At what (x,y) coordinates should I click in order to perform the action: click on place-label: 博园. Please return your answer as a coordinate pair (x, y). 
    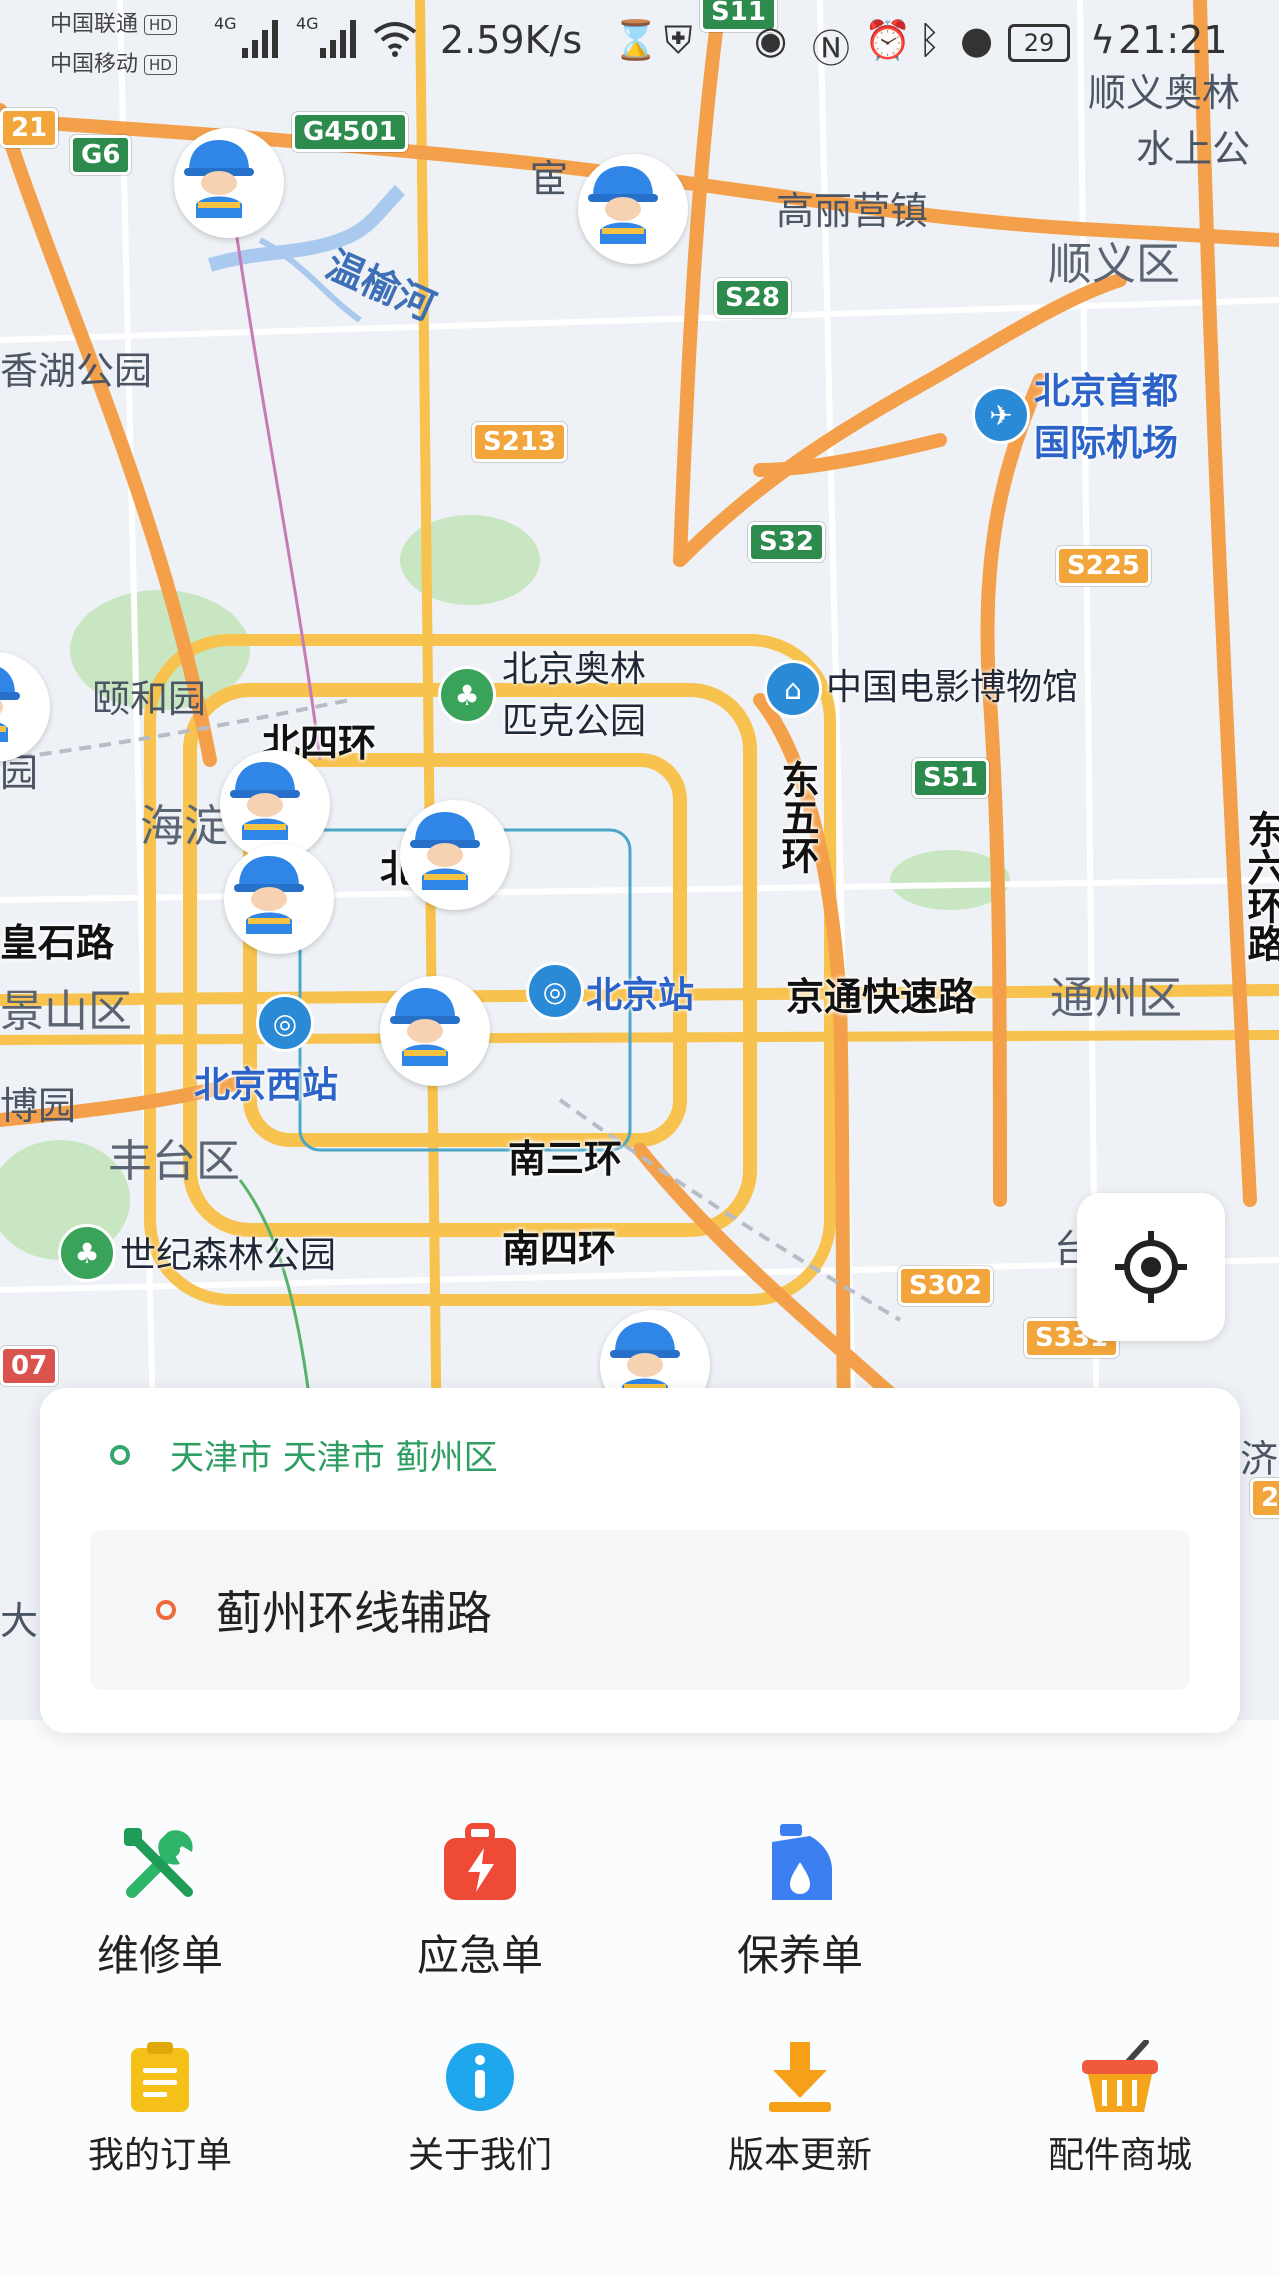
    Looking at the image, I should click on (38, 1106).